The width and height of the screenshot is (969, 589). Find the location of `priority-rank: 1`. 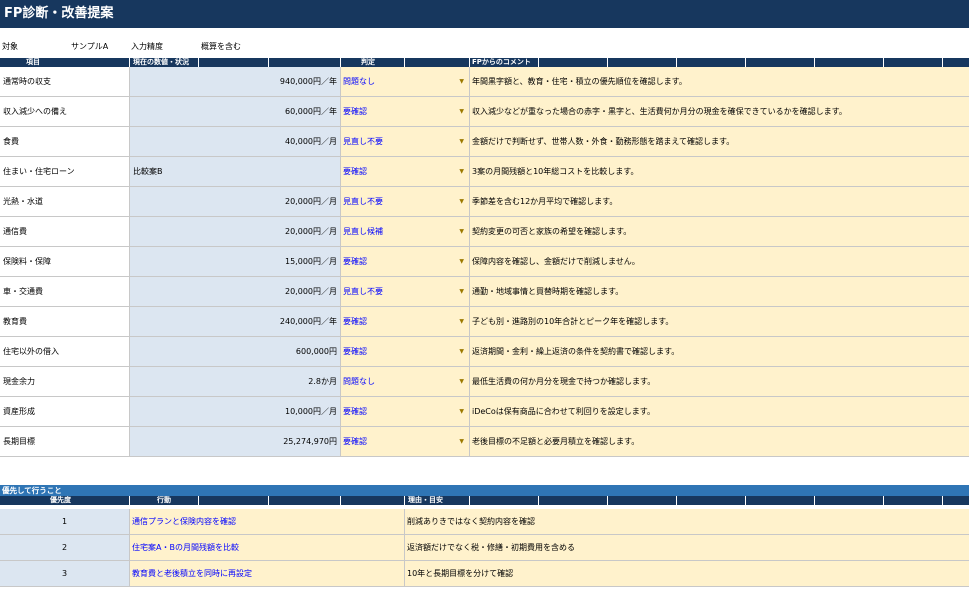

priority-rank: 1 is located at coordinates (64, 521).